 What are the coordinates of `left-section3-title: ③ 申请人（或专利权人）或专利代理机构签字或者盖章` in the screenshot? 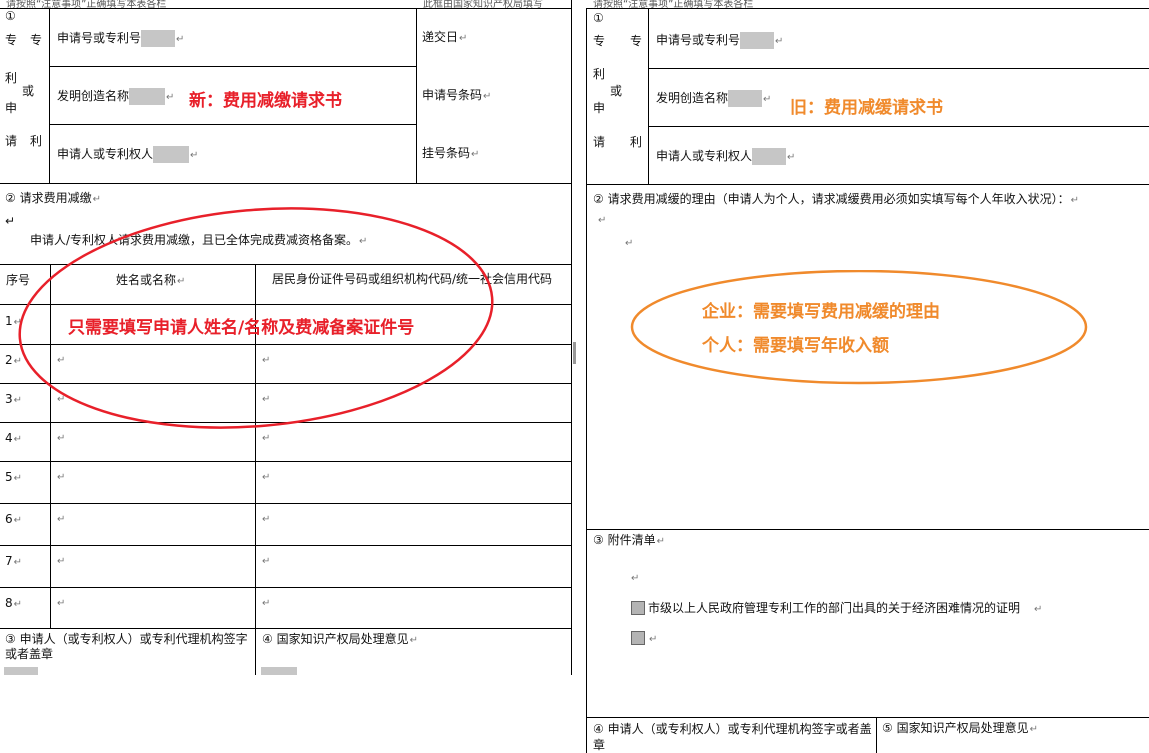 It's located at (126, 646).